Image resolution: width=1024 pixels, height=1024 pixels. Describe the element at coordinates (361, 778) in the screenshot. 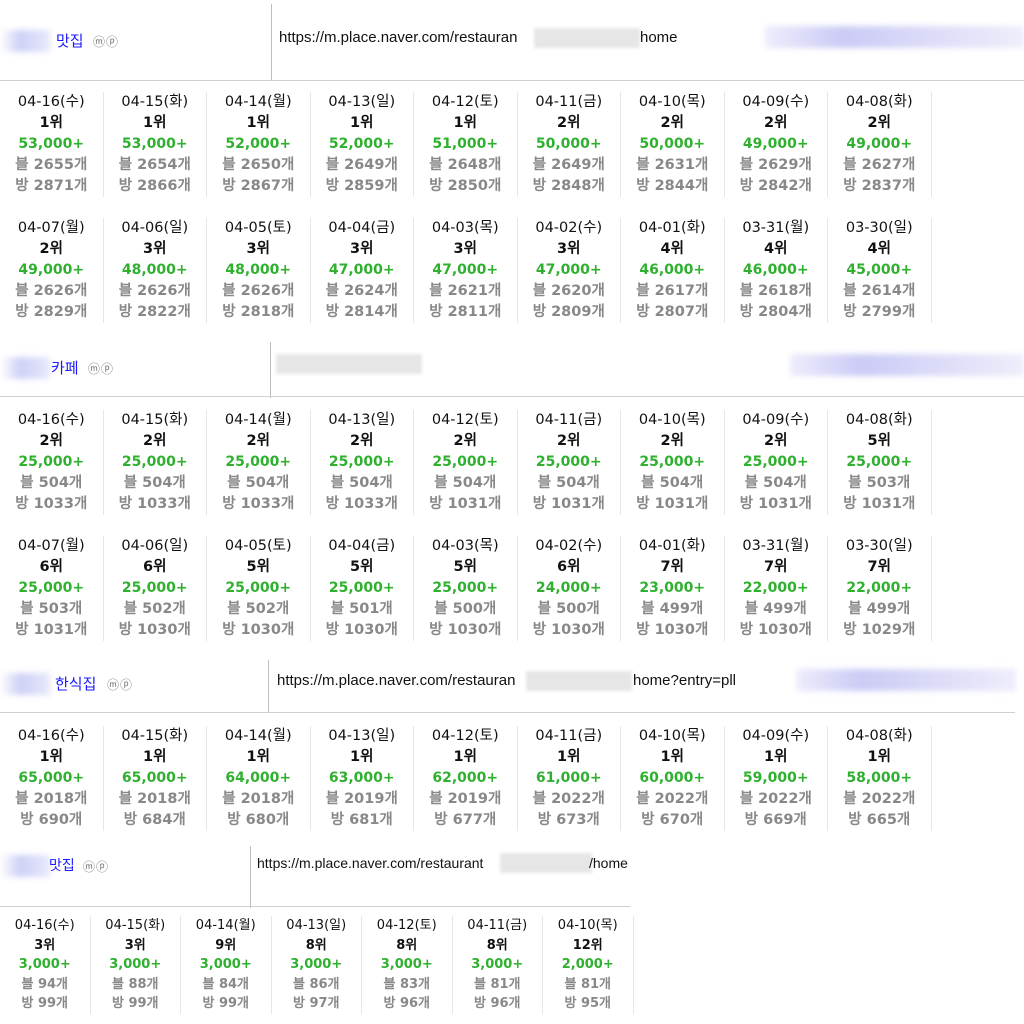

I see `review-count: 63,000+` at that location.